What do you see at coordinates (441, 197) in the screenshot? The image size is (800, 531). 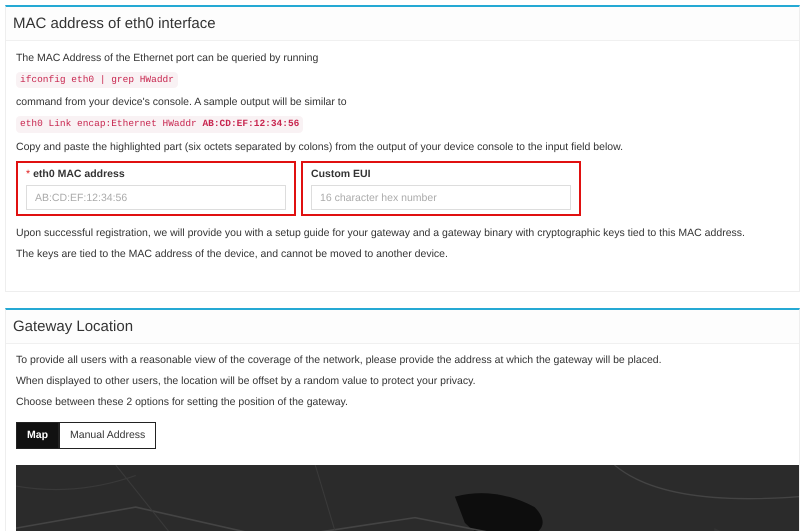 I see `text-input: 16 character hex number` at bounding box center [441, 197].